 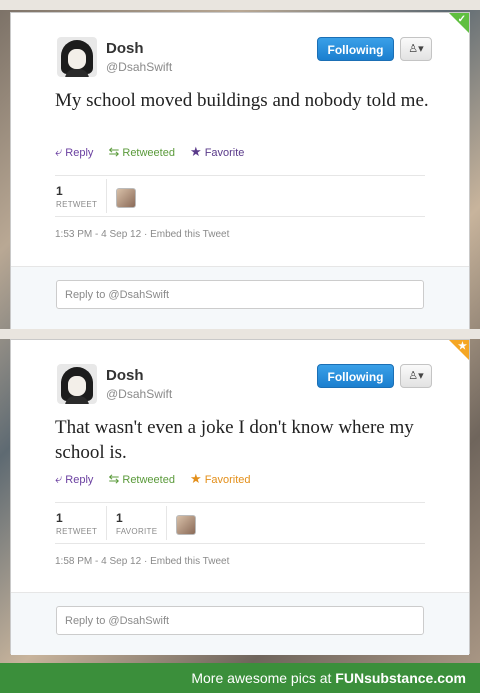 What do you see at coordinates (462, 346) in the screenshot?
I see `corner-star-icon: ★` at bounding box center [462, 346].